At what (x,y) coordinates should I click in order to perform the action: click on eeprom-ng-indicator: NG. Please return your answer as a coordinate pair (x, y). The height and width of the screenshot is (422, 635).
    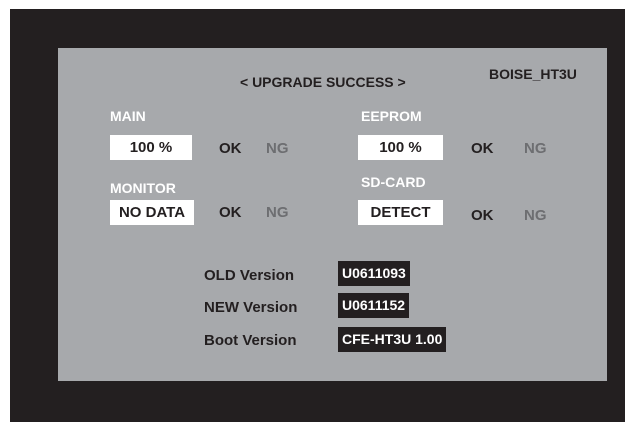
    Looking at the image, I should click on (535, 148).